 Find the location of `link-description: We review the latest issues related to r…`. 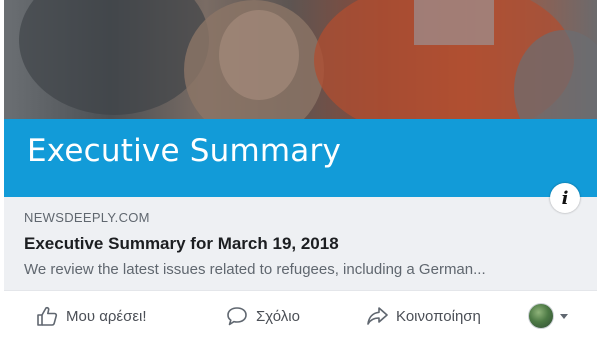

link-description: We review the latest issues related to r… is located at coordinates (255, 269).